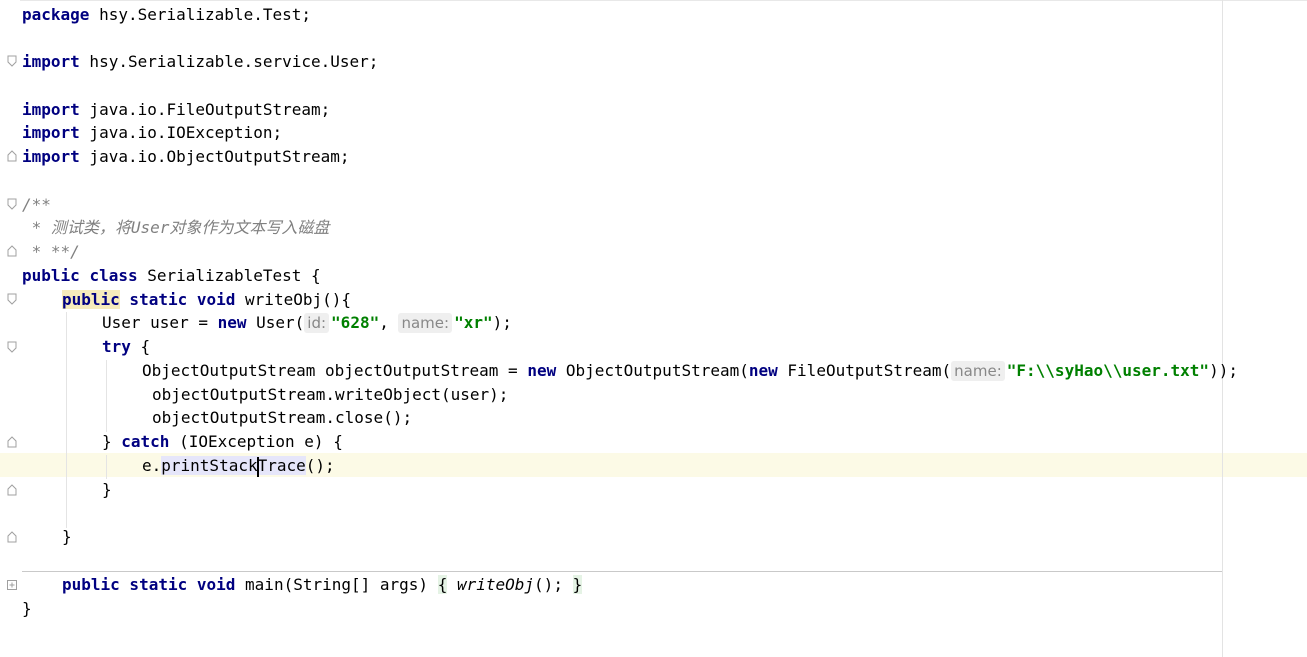 The height and width of the screenshot is (657, 1307). I want to click on import-path: java.io.FileOutputStream;, so click(205, 109).